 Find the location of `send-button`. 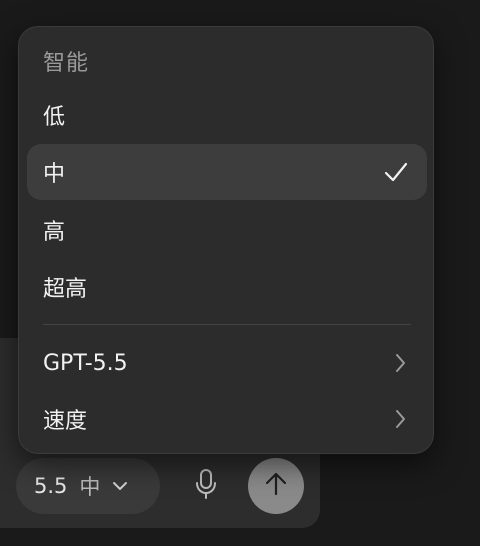

send-button is located at coordinates (276, 486).